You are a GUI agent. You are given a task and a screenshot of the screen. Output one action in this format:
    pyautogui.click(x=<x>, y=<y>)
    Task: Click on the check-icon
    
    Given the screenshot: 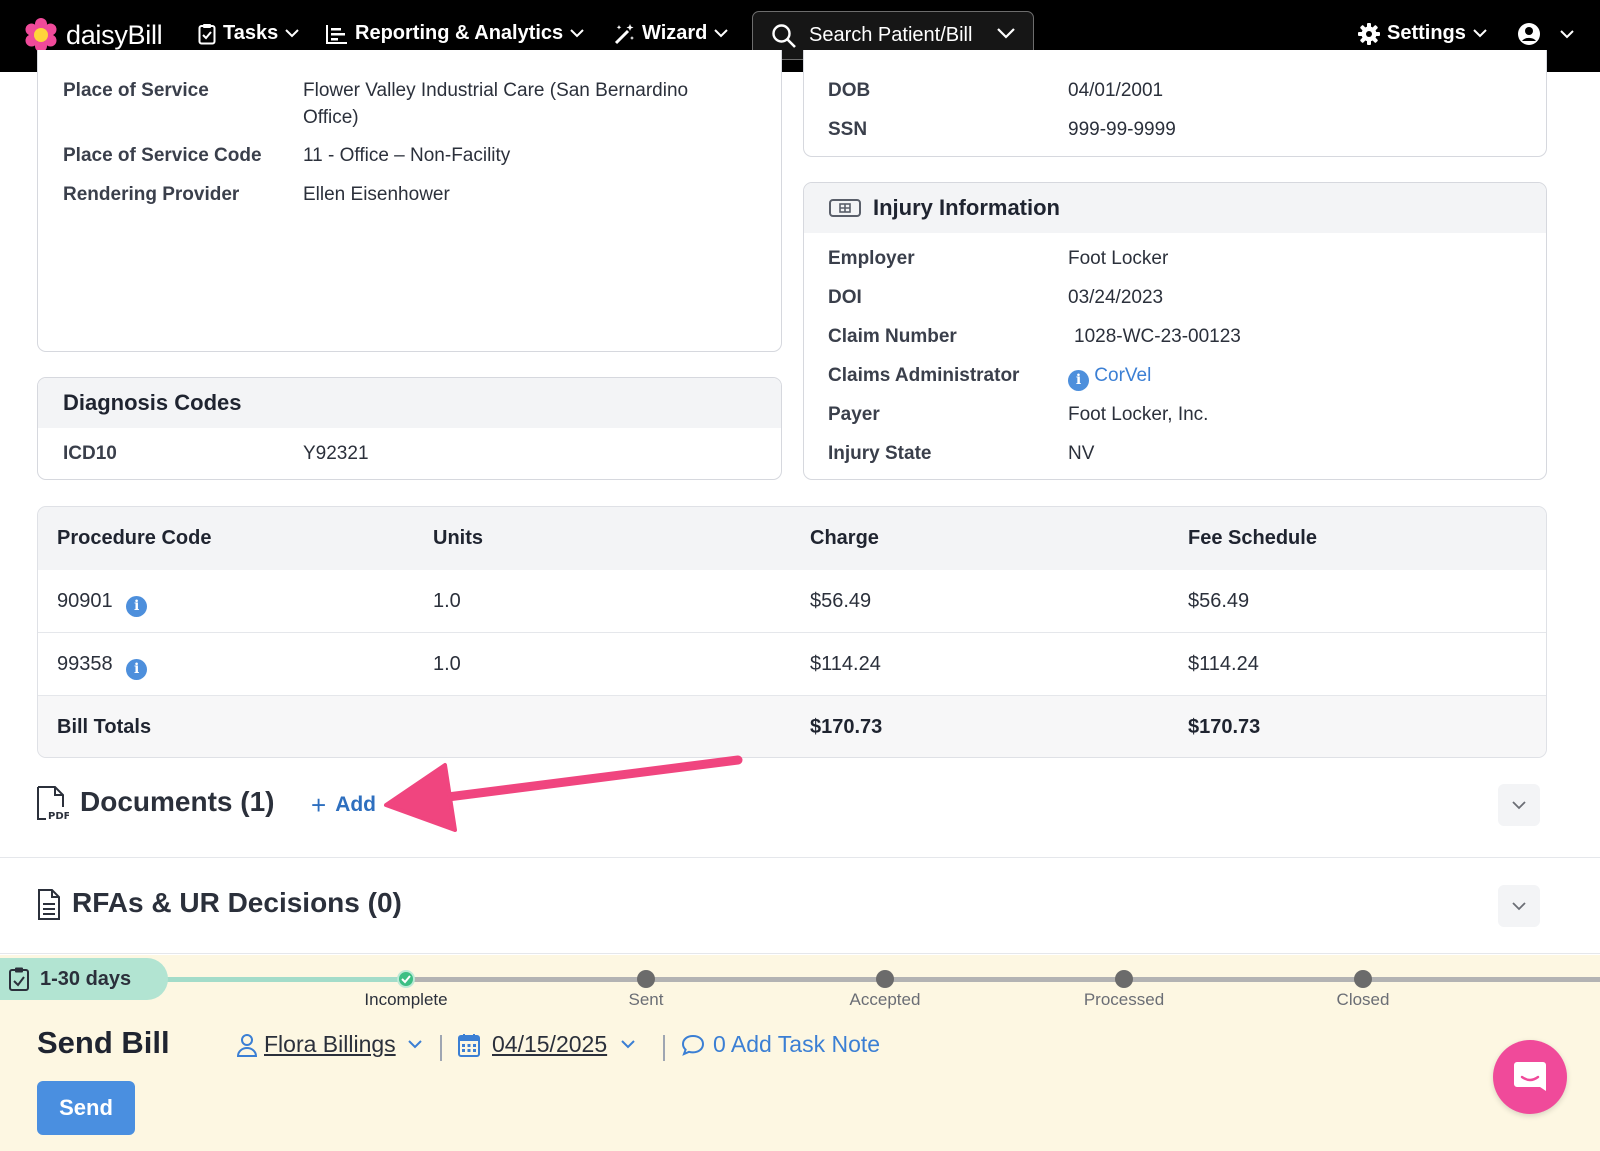 What is the action you would take?
    pyautogui.click(x=406, y=979)
    